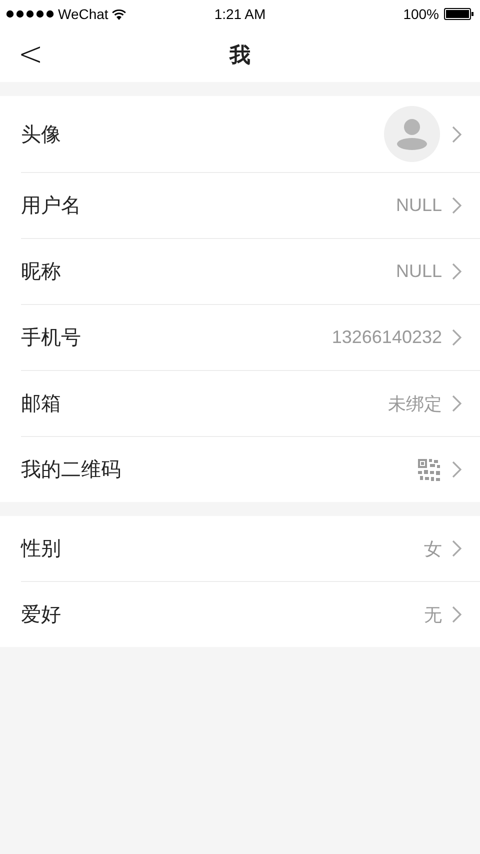  I want to click on battery-percent: 100%, so click(421, 14).